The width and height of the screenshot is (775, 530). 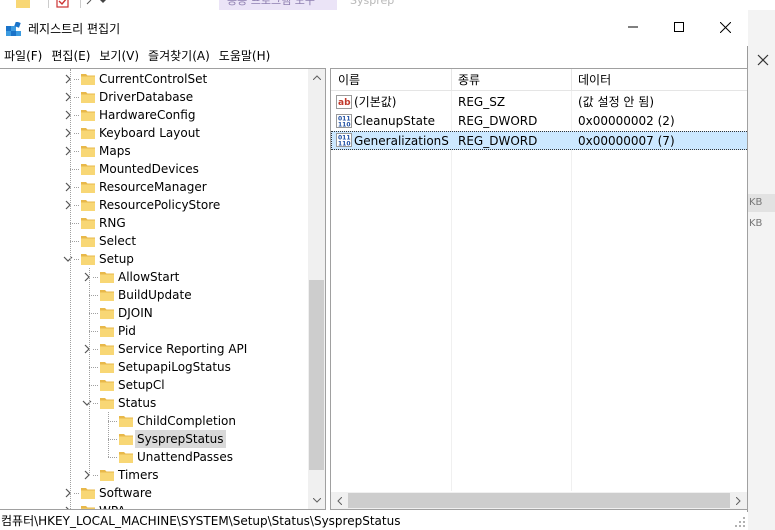 I want to click on chevron-up-icon, so click(x=316, y=77).